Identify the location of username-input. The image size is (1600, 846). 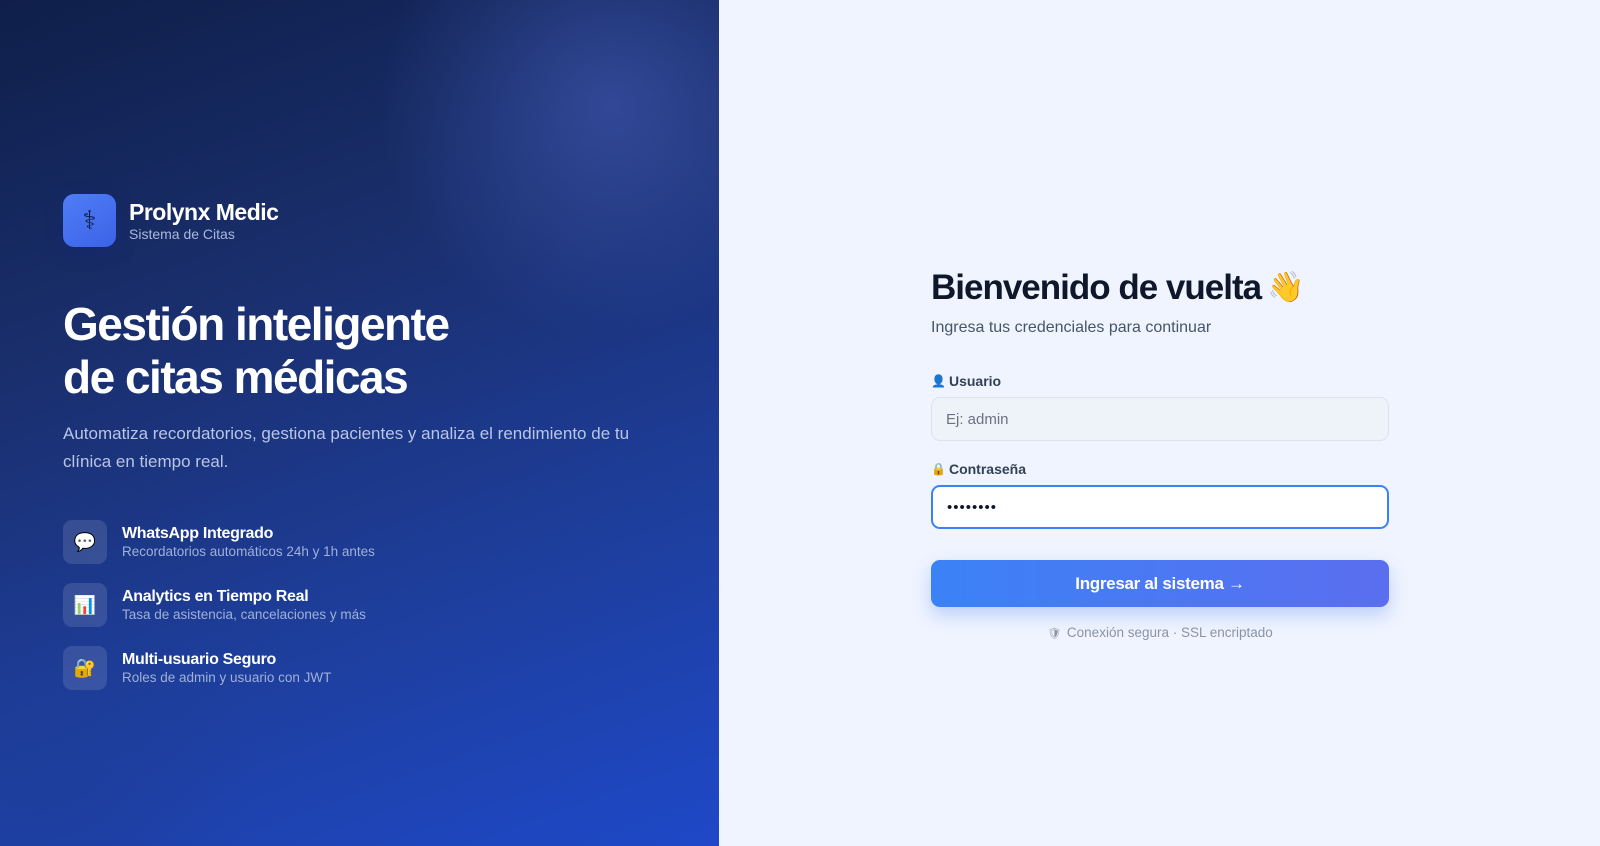
(1160, 419).